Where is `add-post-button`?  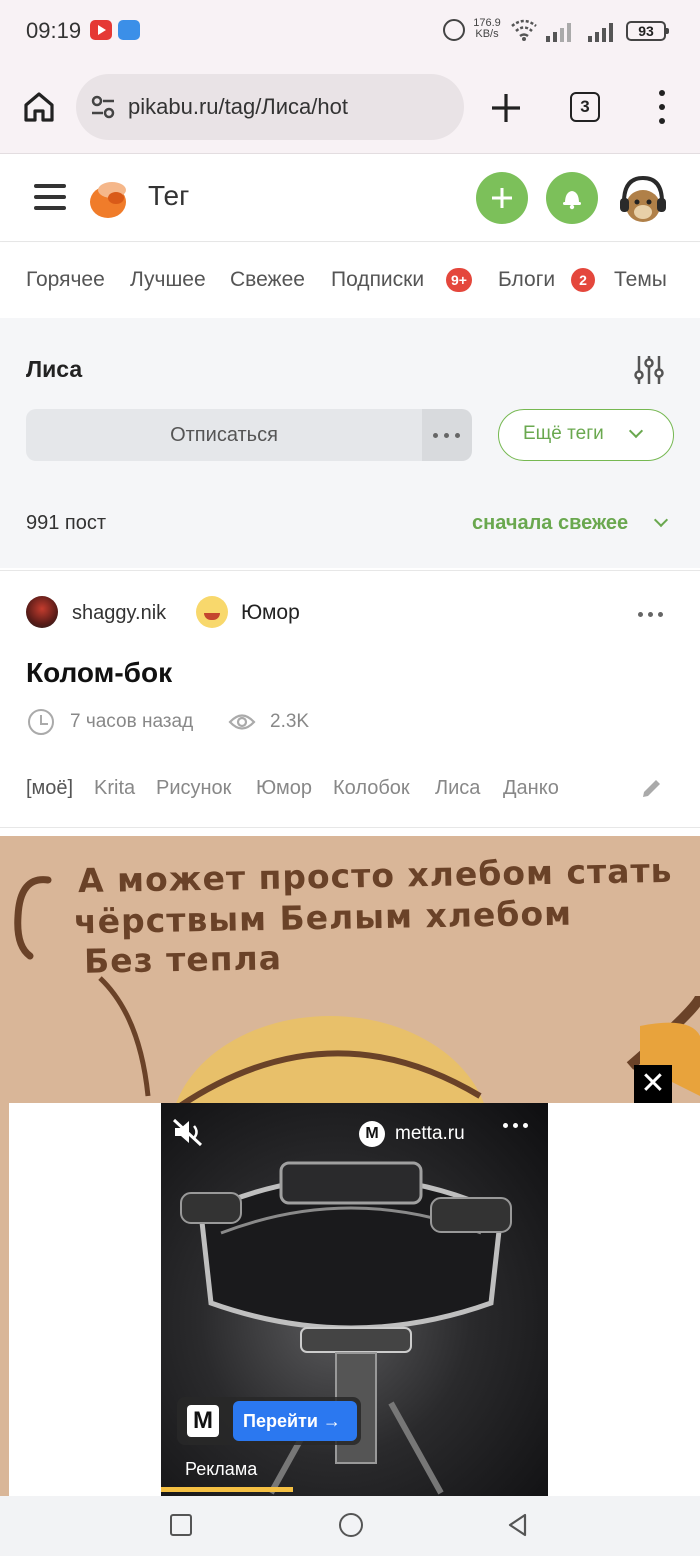 add-post-button is located at coordinates (502, 198).